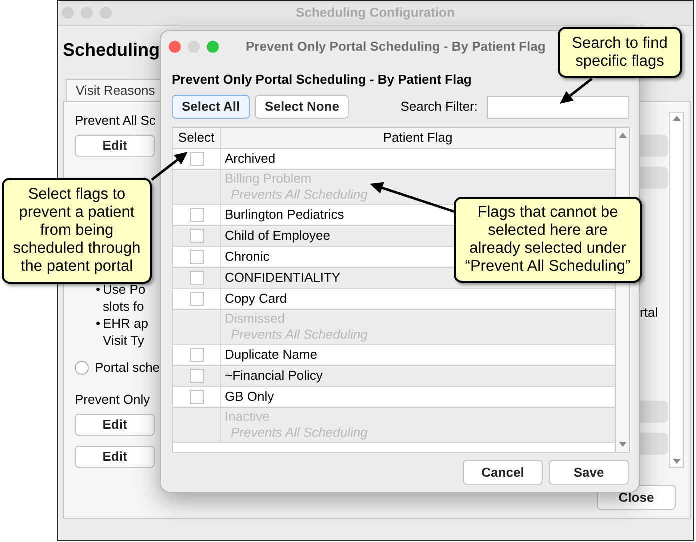 The image size is (696, 542). What do you see at coordinates (271, 355) in the screenshot?
I see `flag-name: Duplicate Name` at bounding box center [271, 355].